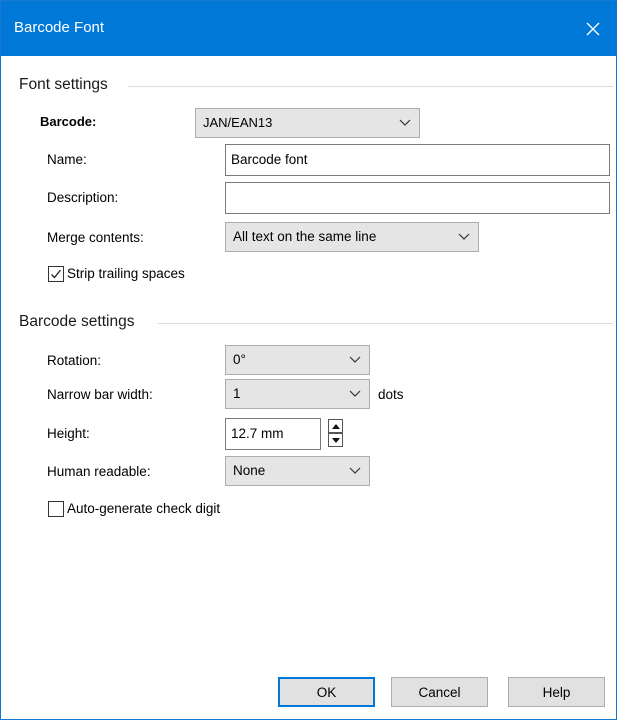 This screenshot has height=720, width=617. What do you see at coordinates (297, 360) in the screenshot?
I see `rotation-select: 0°` at bounding box center [297, 360].